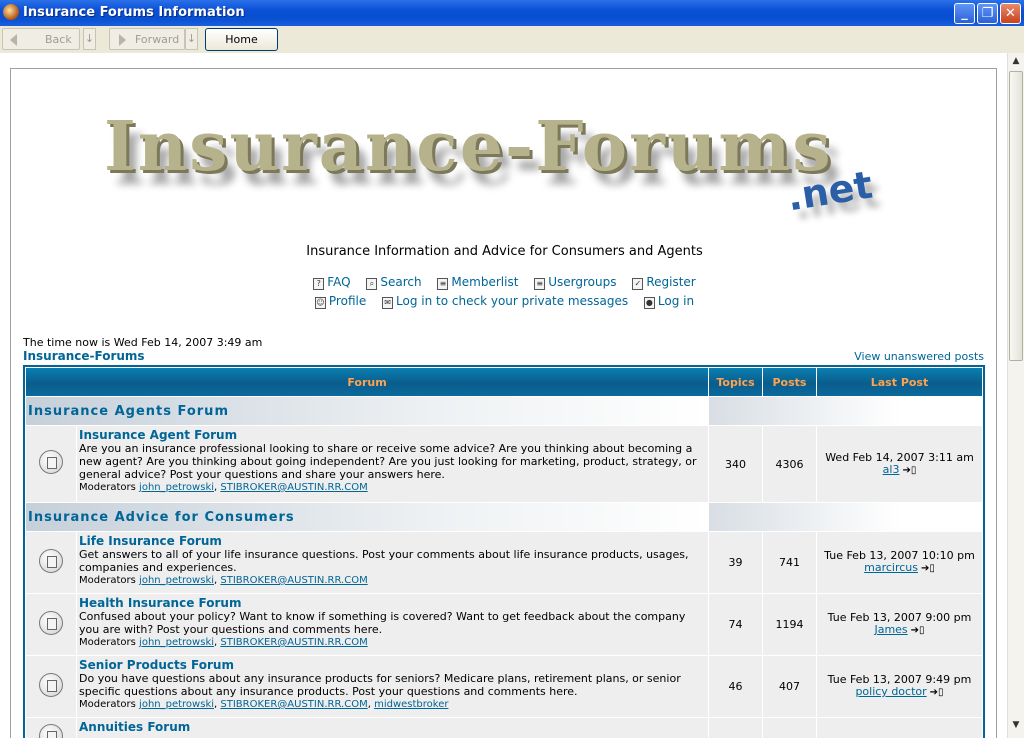 This screenshot has width=1024, height=738. Describe the element at coordinates (143, 342) in the screenshot. I see `current-time: The time now is Wed Feb 14, 2007 3:49 am` at that location.